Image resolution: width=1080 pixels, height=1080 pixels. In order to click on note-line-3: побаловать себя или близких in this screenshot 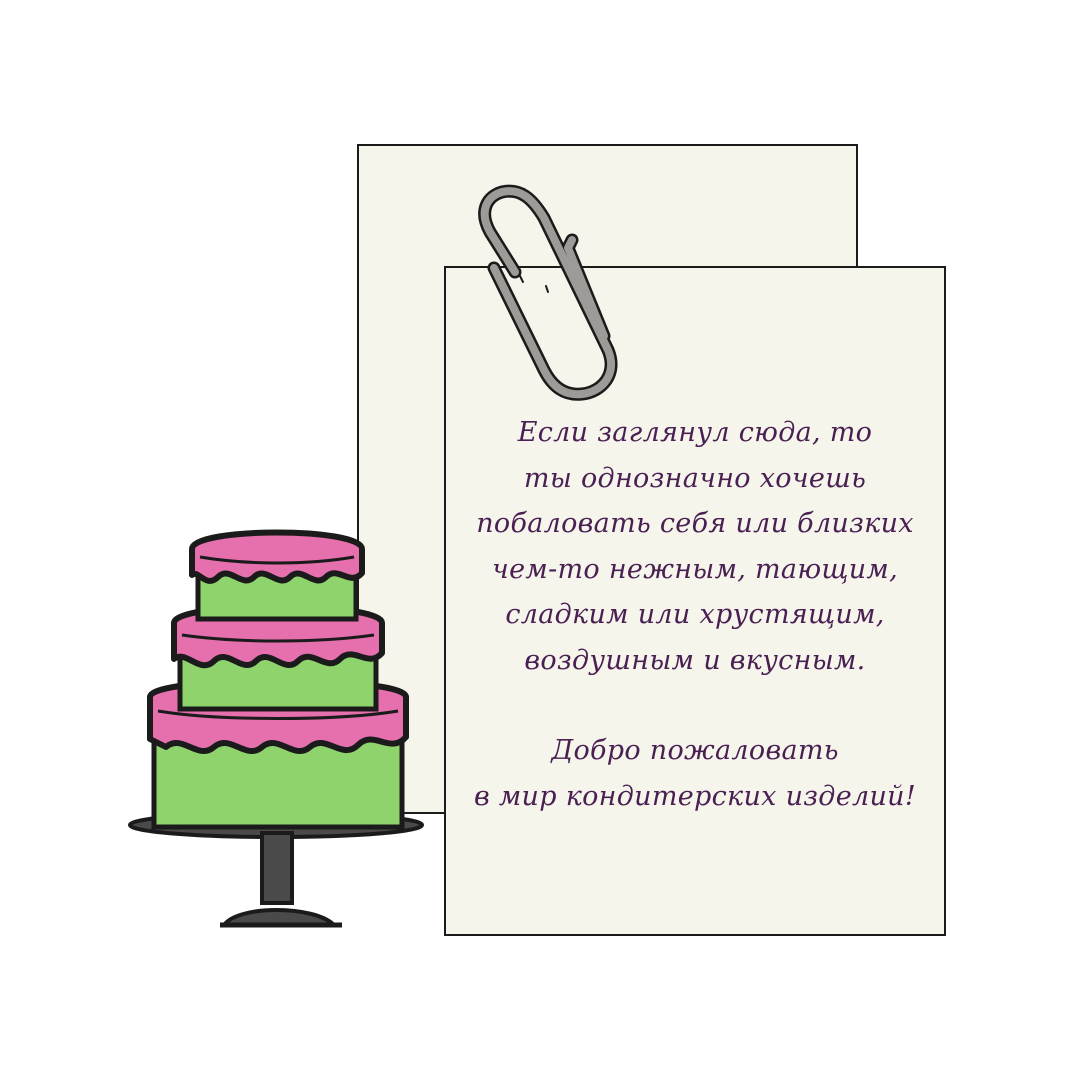, I will do `click(695, 523)`.